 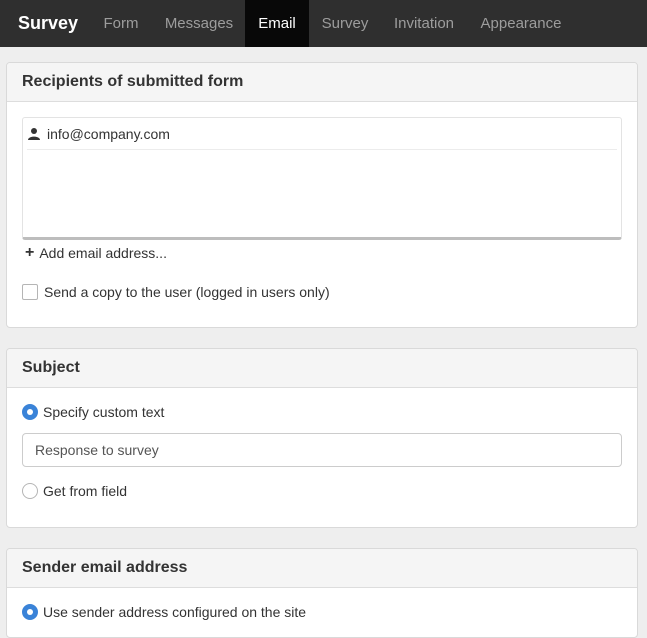 What do you see at coordinates (521, 23) in the screenshot?
I see `tab-appearance: Appearance` at bounding box center [521, 23].